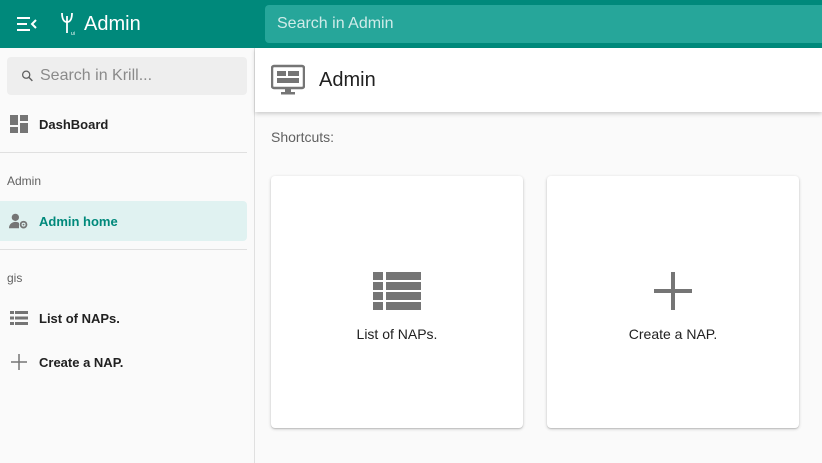 This screenshot has height=463, width=822. Describe the element at coordinates (123, 318) in the screenshot. I see `sidebar-item-list-naps: List of NAPs.` at that location.